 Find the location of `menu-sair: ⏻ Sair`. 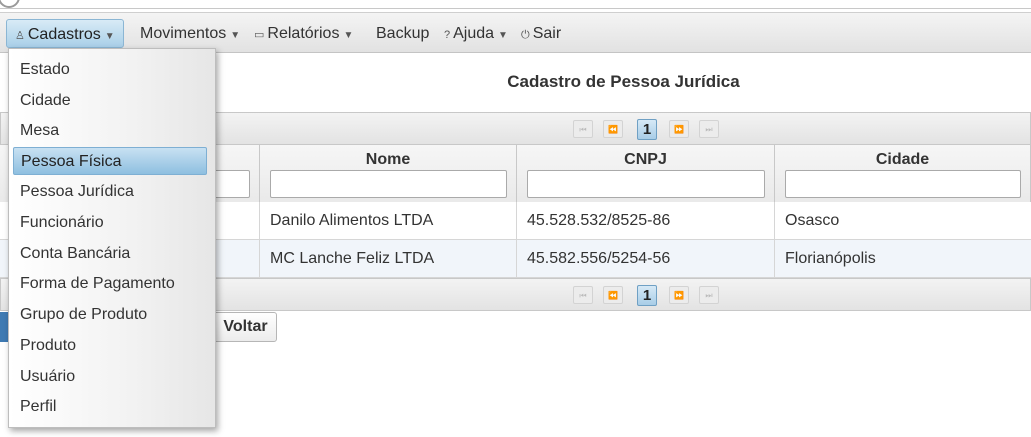

menu-sair: ⏻ Sair is located at coordinates (541, 33).